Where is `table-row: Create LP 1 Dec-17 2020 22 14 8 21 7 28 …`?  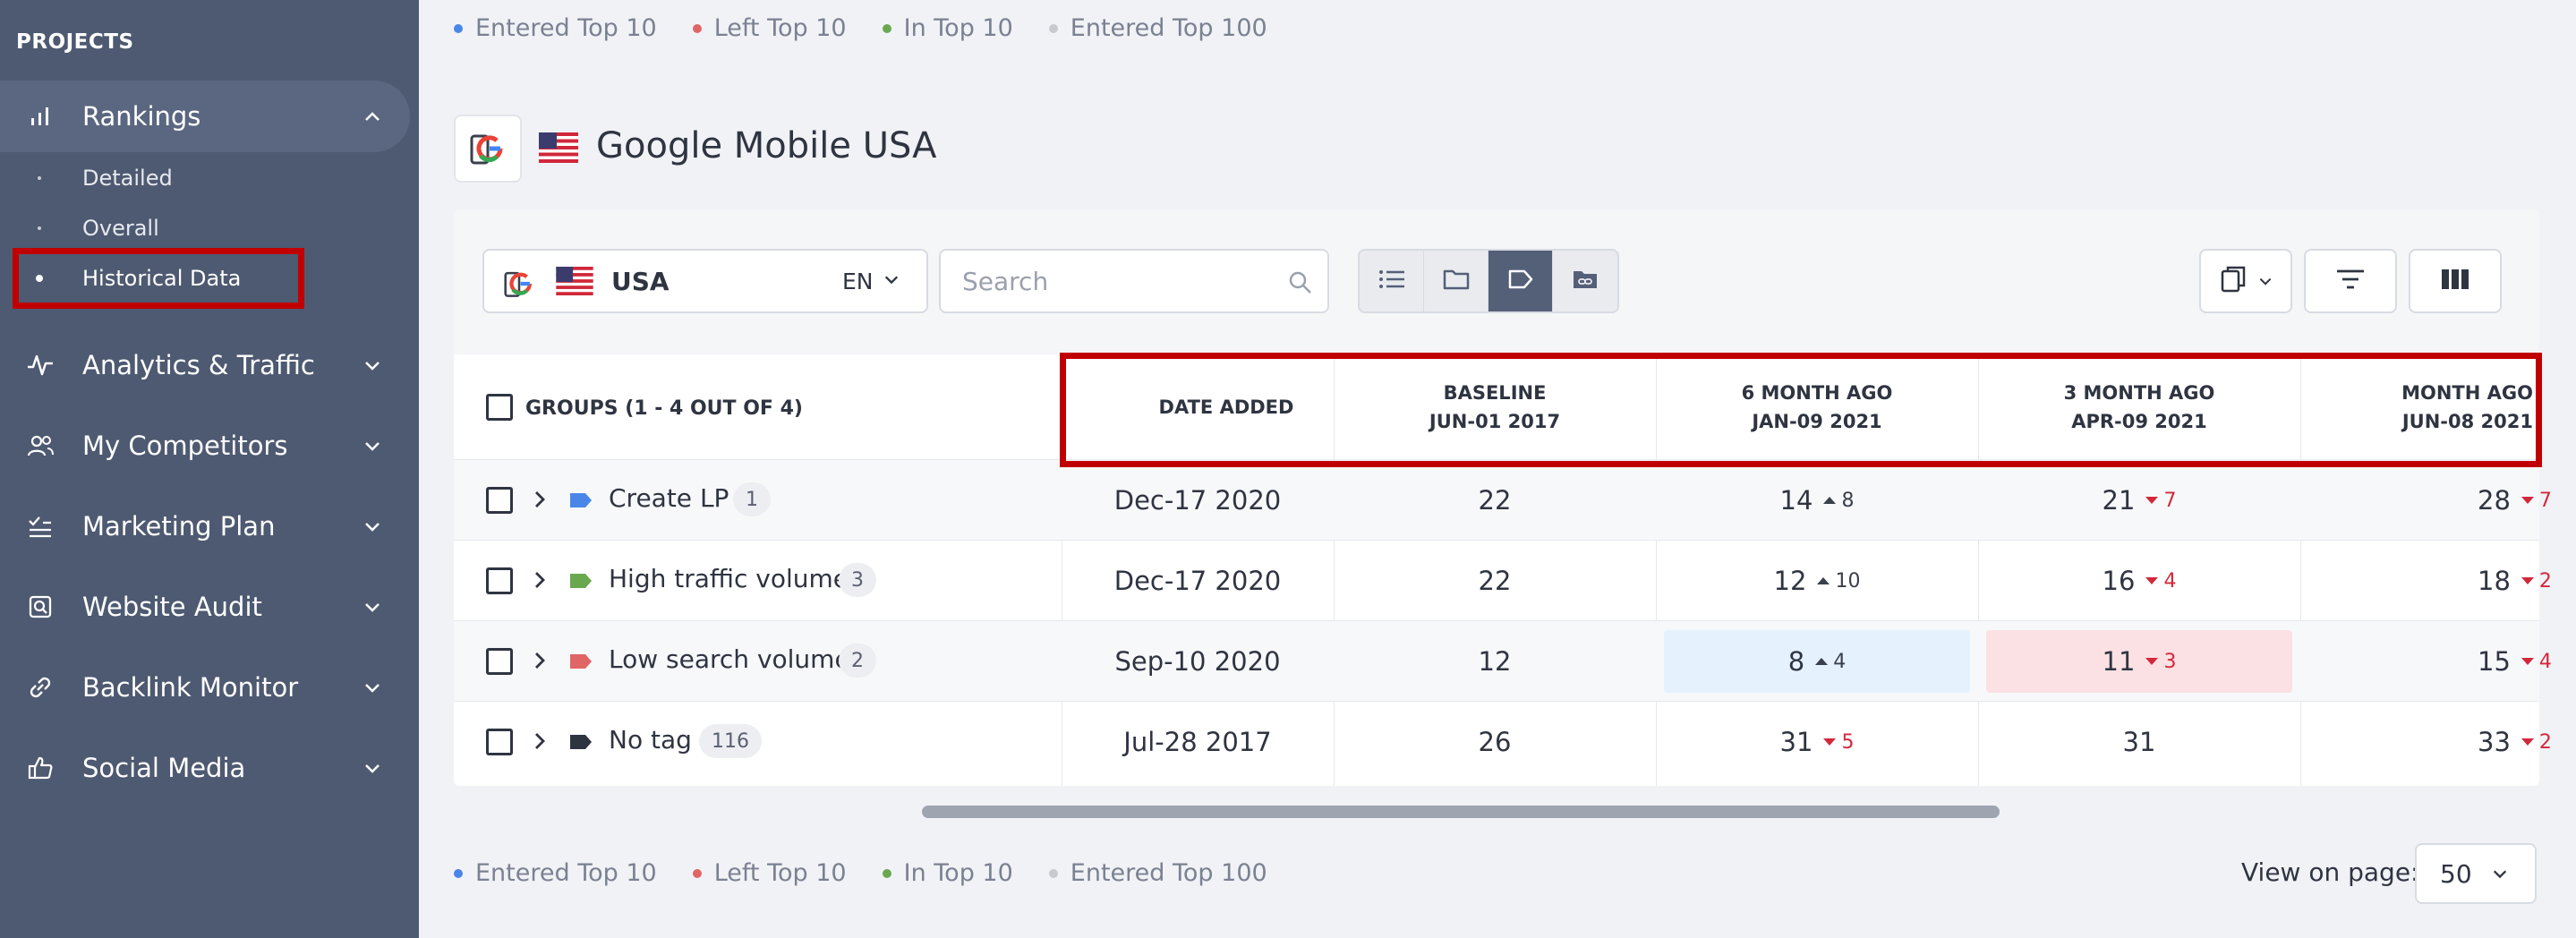
table-row: Create LP 1 Dec-17 2020 22 14 8 21 7 28 … is located at coordinates (1503, 500).